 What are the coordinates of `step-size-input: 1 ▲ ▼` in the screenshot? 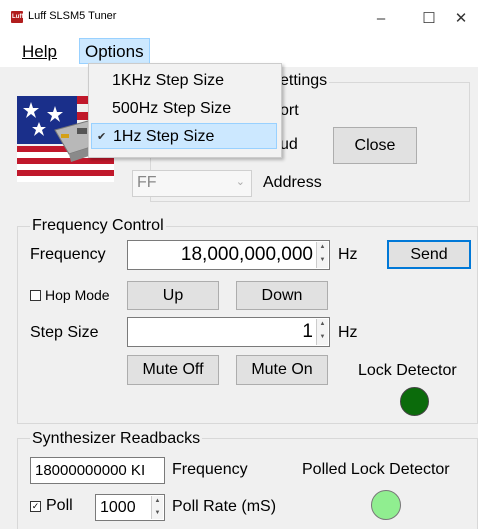 It's located at (228, 332).